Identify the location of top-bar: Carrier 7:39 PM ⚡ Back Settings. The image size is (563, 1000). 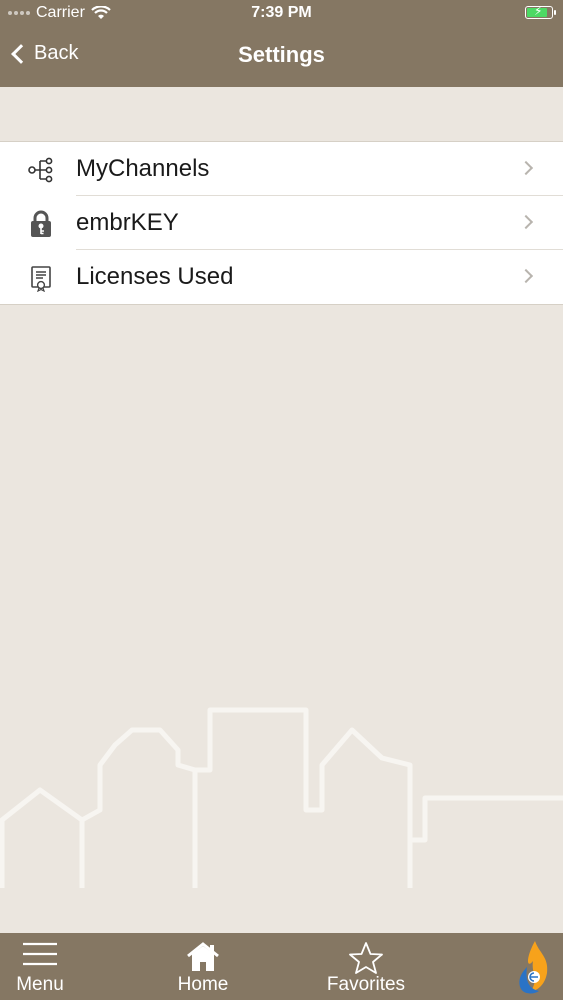
(281, 43).